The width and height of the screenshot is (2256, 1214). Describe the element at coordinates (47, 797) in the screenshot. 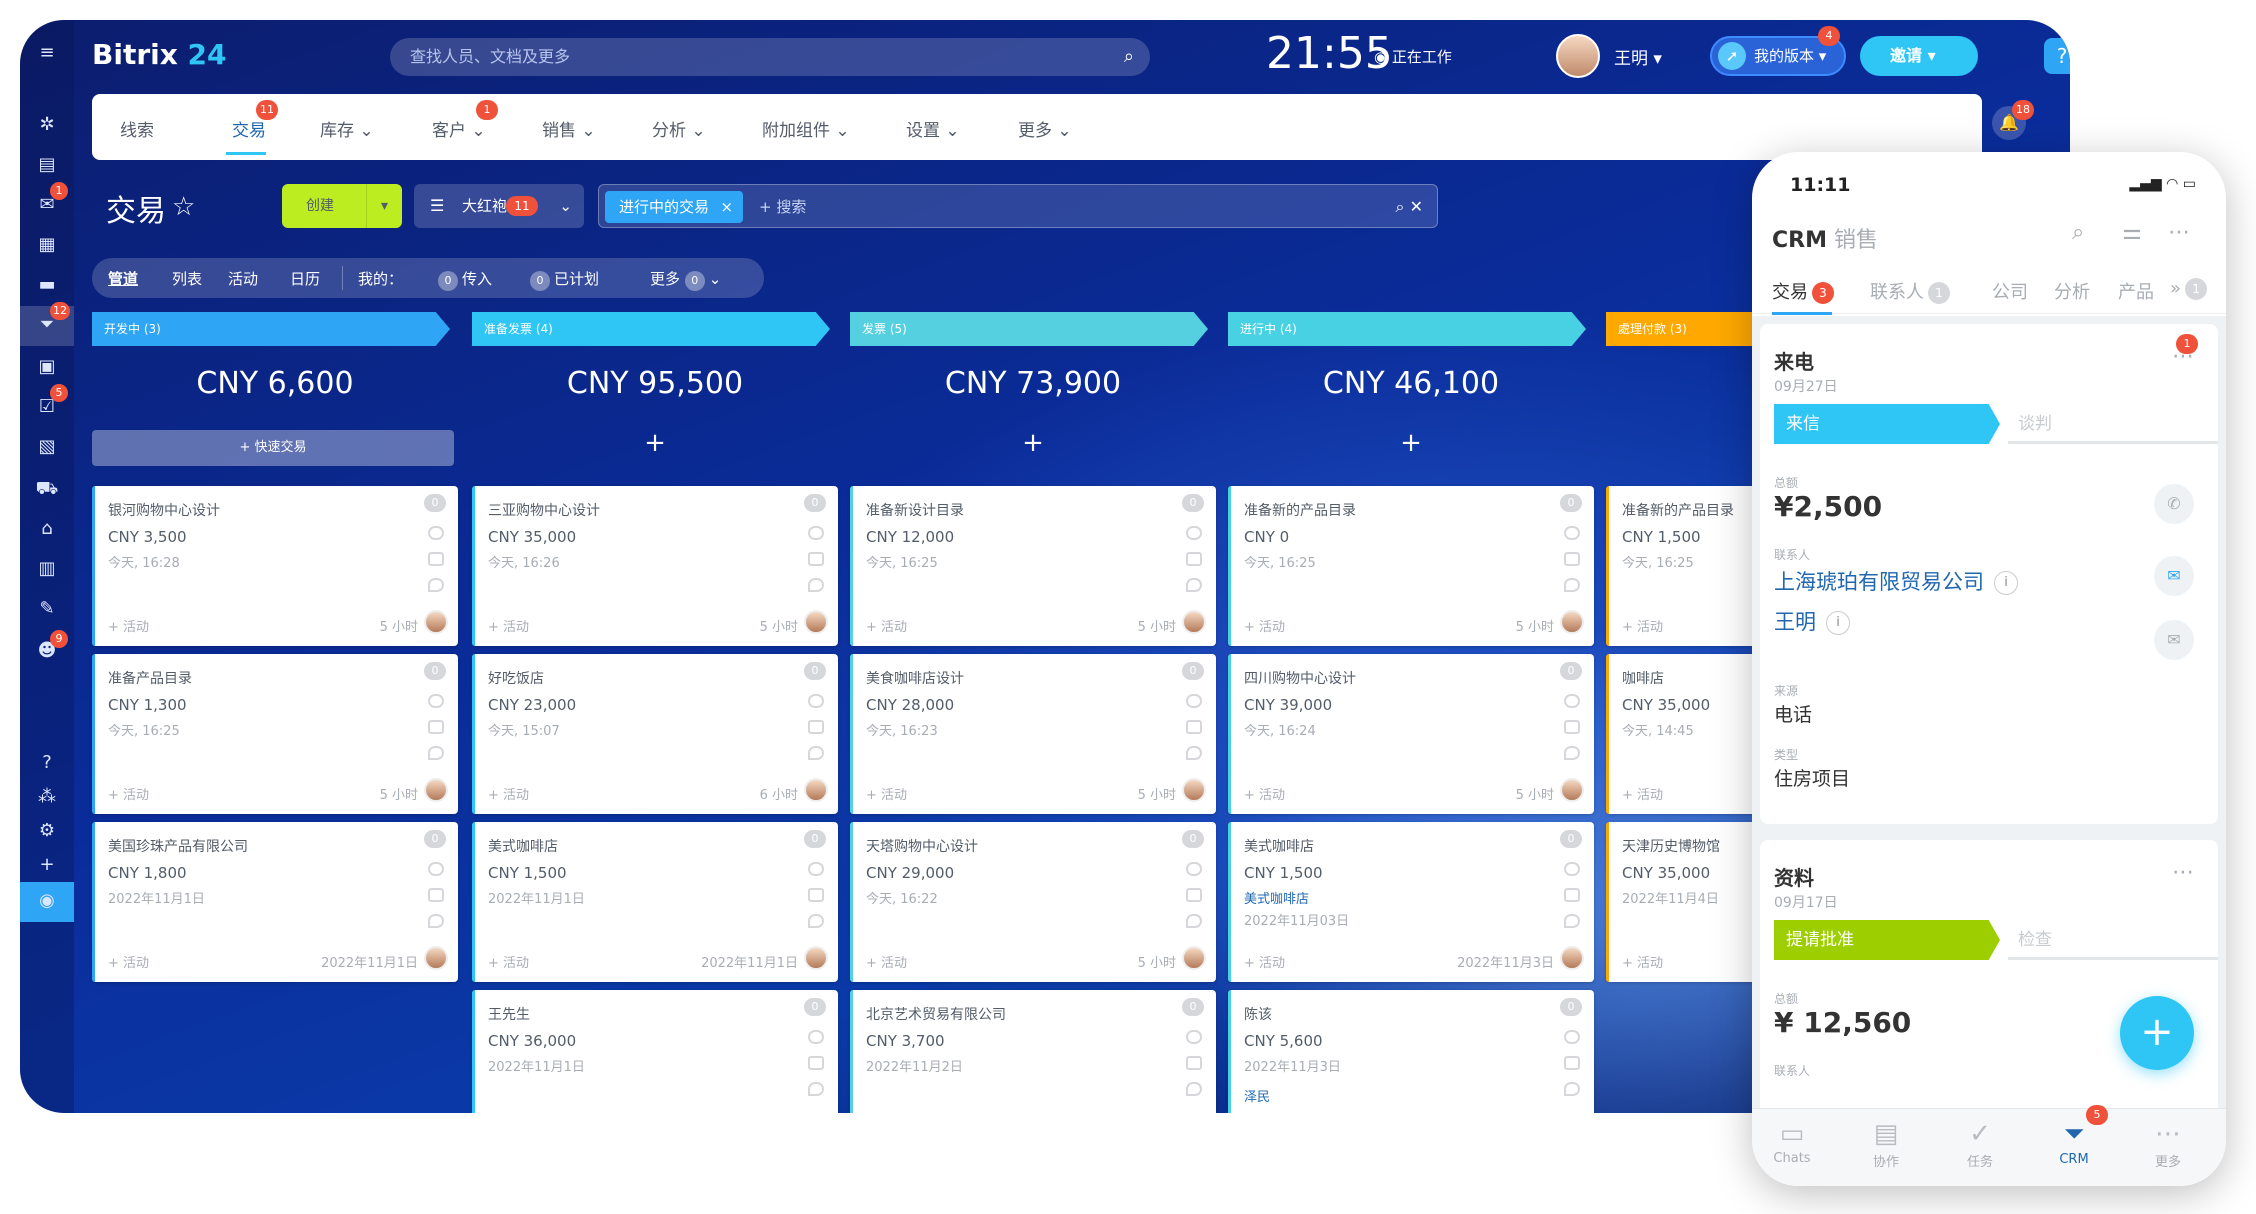

I see `tree-icon: ⁂` at that location.